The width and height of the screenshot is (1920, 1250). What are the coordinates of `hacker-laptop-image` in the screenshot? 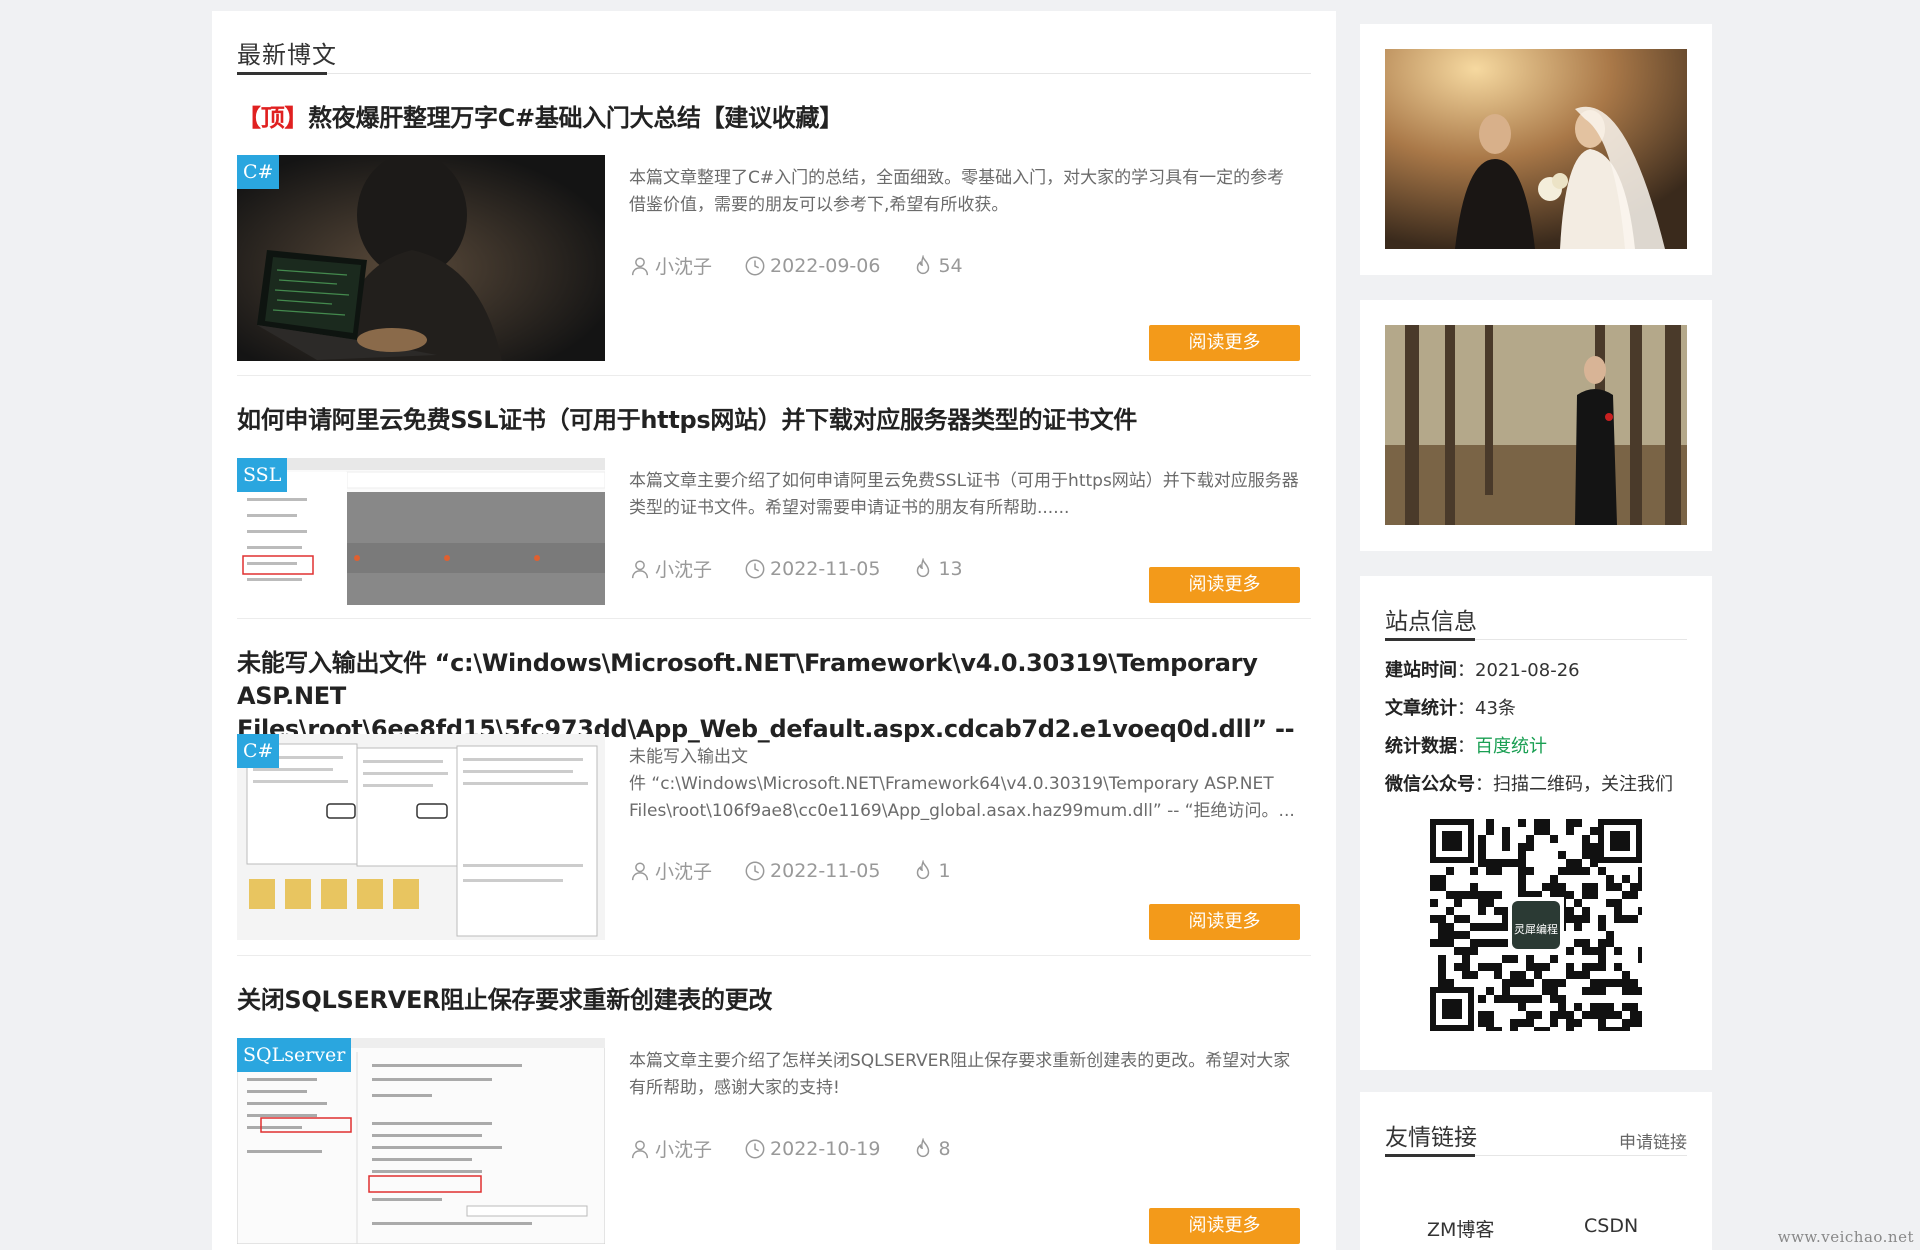 It's located at (421, 258).